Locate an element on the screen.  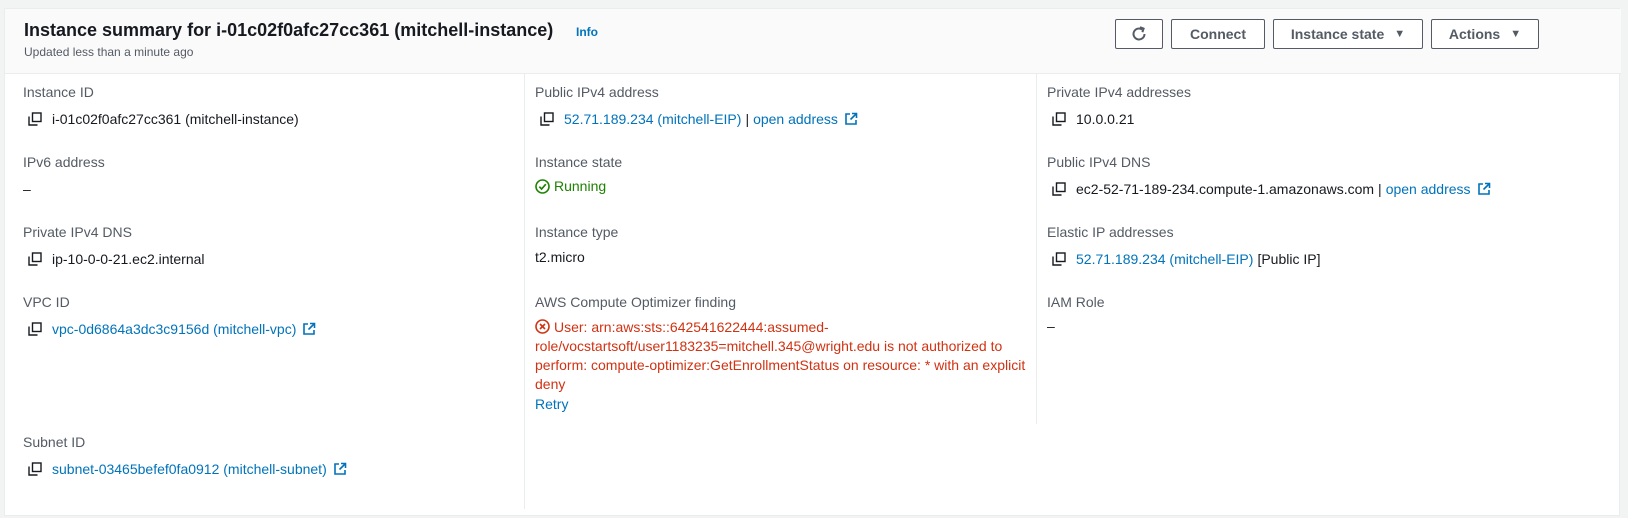
field-label: VPC ID is located at coordinates (46, 302).